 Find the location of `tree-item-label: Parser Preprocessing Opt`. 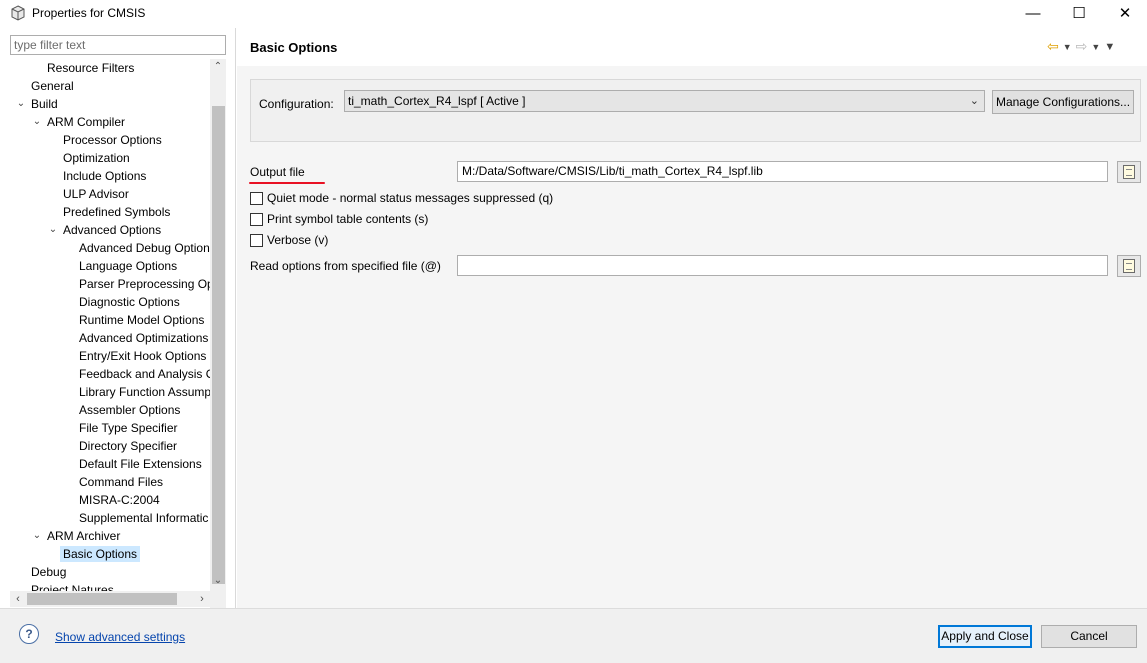

tree-item-label: Parser Preprocessing Opt is located at coordinates (144, 284).